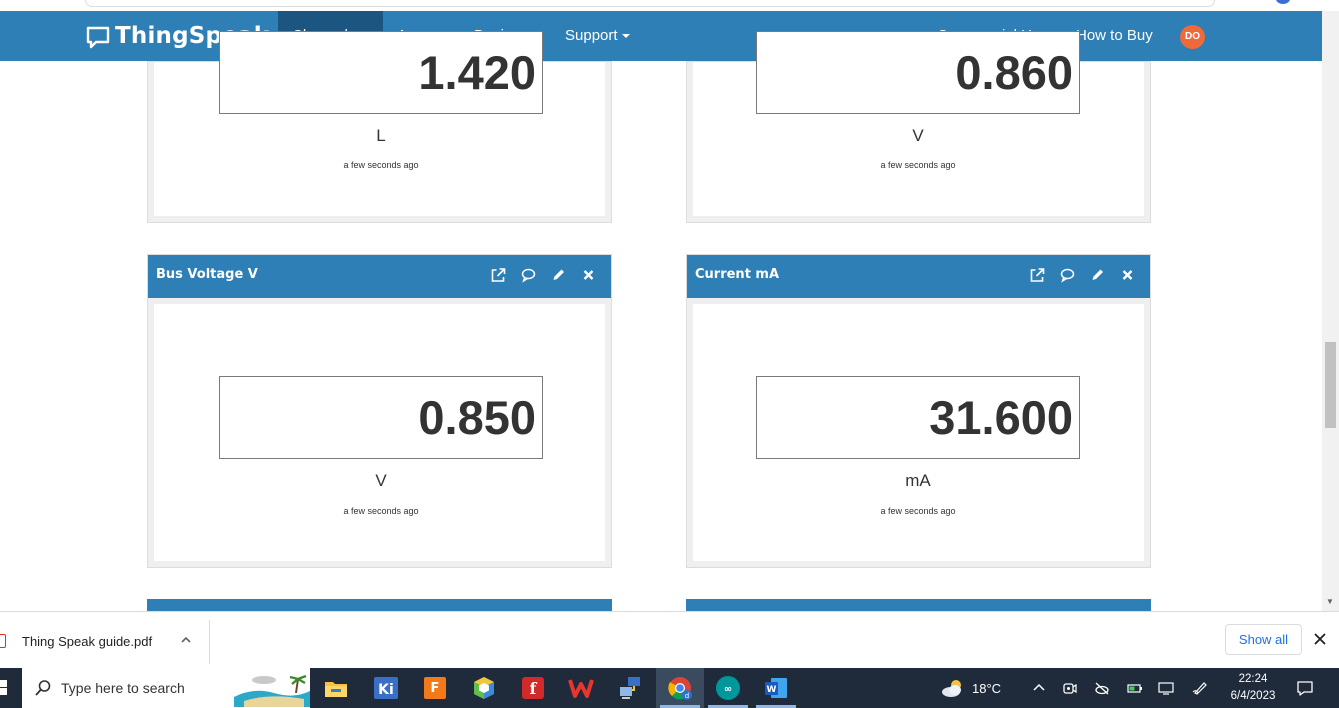 This screenshot has height=708, width=1339. Describe the element at coordinates (1192, 37) in the screenshot. I see `user-avatar: DO` at that location.